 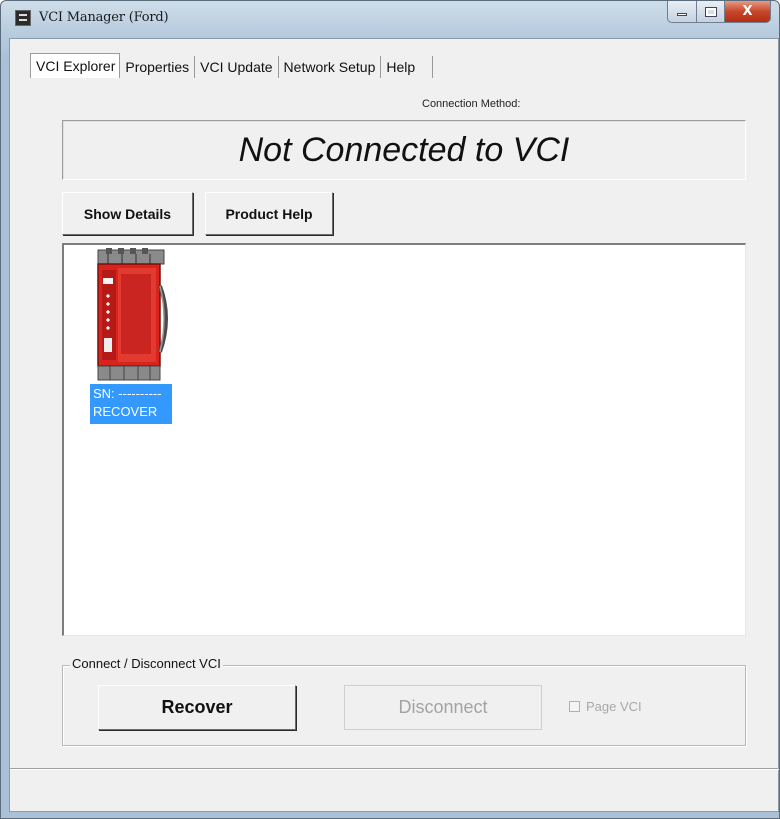 What do you see at coordinates (23, 18) in the screenshot?
I see `app-icon` at bounding box center [23, 18].